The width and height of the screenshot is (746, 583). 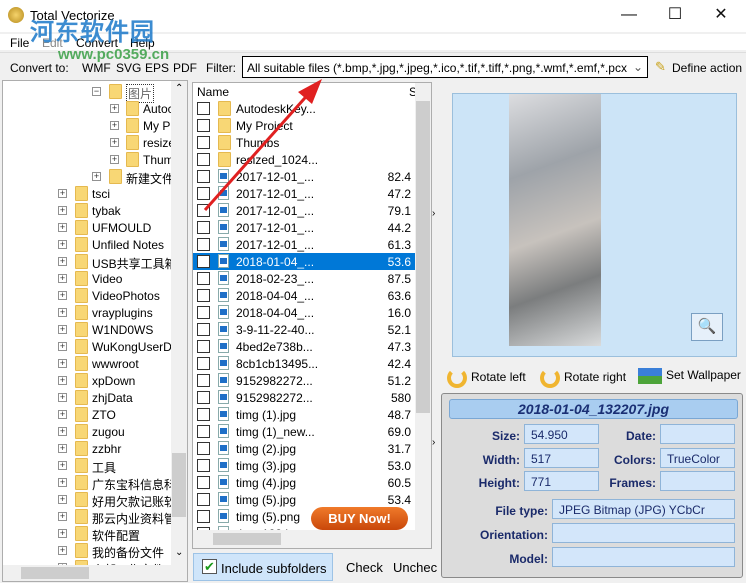 I want to click on watermark-url: www.pc0359.cn, so click(x=114, y=54).